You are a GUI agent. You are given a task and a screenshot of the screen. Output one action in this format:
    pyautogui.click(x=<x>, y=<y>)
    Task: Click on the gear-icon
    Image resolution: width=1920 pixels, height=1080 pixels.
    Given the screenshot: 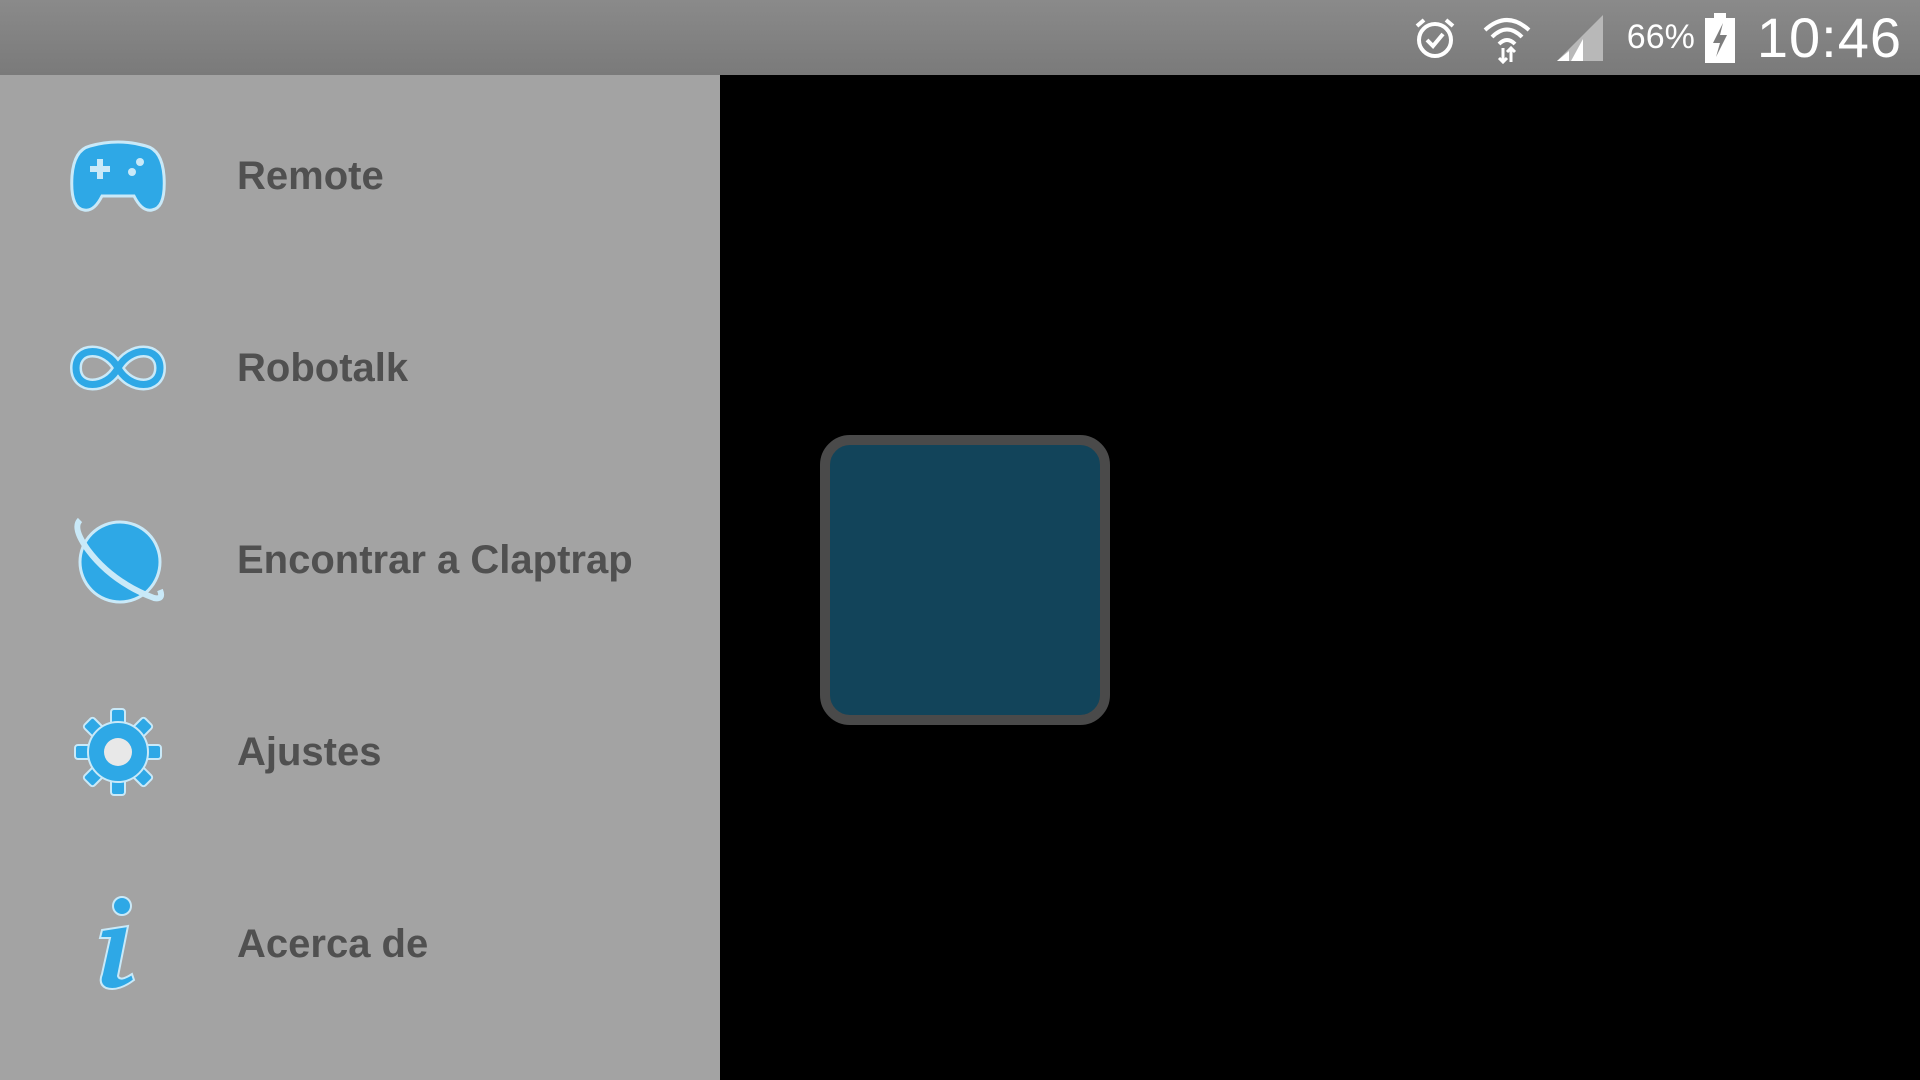 What is the action you would take?
    pyautogui.click(x=118, y=752)
    